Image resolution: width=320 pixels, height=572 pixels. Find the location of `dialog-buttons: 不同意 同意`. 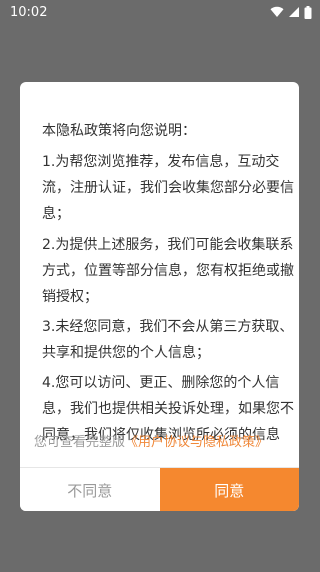

dialog-buttons: 不同意 同意 is located at coordinates (159, 489).